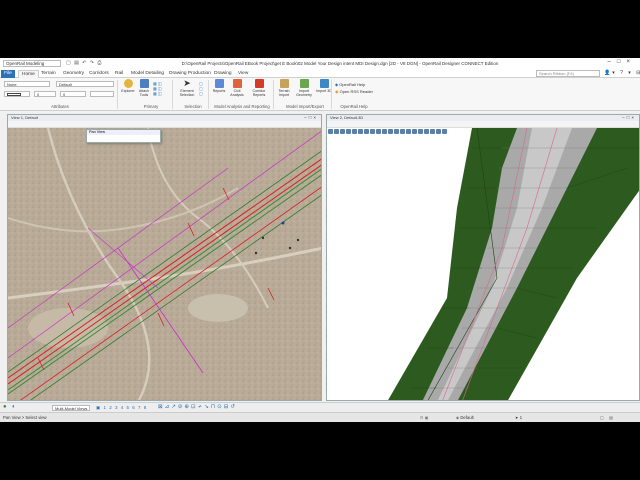 The height and width of the screenshot is (480, 640). What do you see at coordinates (223, 74) in the screenshot?
I see `tab-drawing: Drawing` at bounding box center [223, 74].